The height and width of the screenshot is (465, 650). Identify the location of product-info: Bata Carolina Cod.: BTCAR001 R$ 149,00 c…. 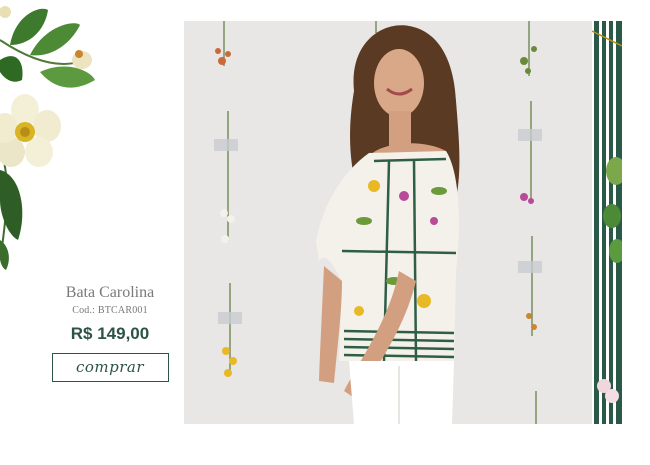
(110, 332).